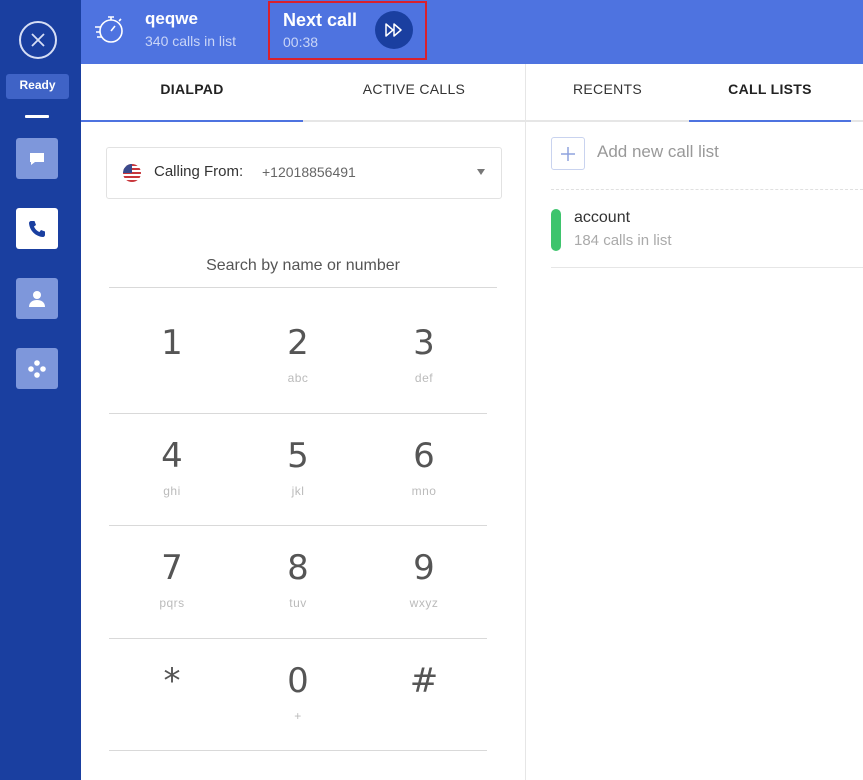 The height and width of the screenshot is (780, 863). What do you see at coordinates (770, 93) in the screenshot?
I see `tab-call-lists: CALL LISTS` at bounding box center [770, 93].